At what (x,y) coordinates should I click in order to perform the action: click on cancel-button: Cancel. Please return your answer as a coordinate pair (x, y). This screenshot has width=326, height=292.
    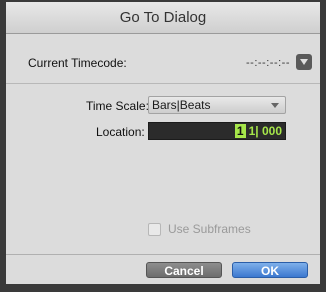
    Looking at the image, I should click on (184, 270).